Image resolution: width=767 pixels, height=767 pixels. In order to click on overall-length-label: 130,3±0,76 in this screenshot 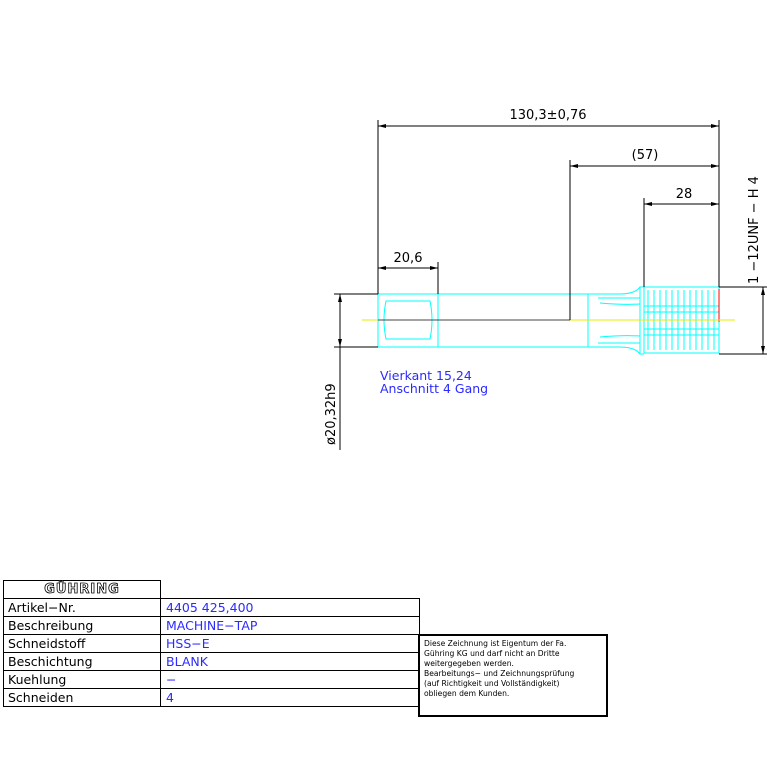, I will do `click(547, 115)`.